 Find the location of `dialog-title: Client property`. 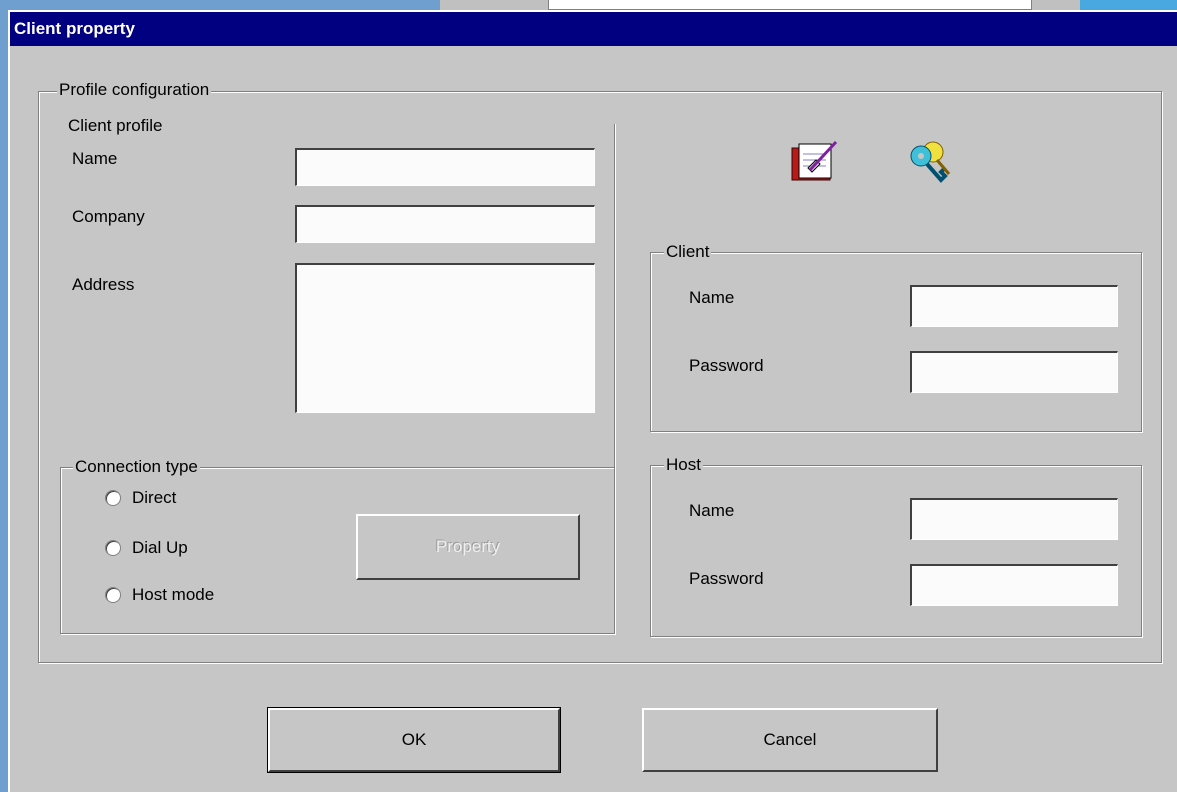

dialog-title: Client property is located at coordinates (593, 29).